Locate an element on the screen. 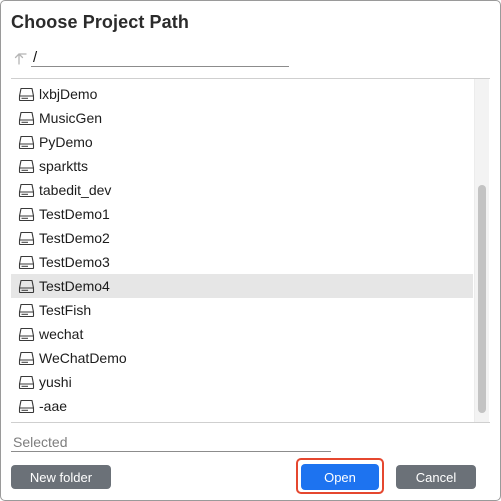 The height and width of the screenshot is (501, 501). list-item-label: yushi is located at coordinates (55, 382).